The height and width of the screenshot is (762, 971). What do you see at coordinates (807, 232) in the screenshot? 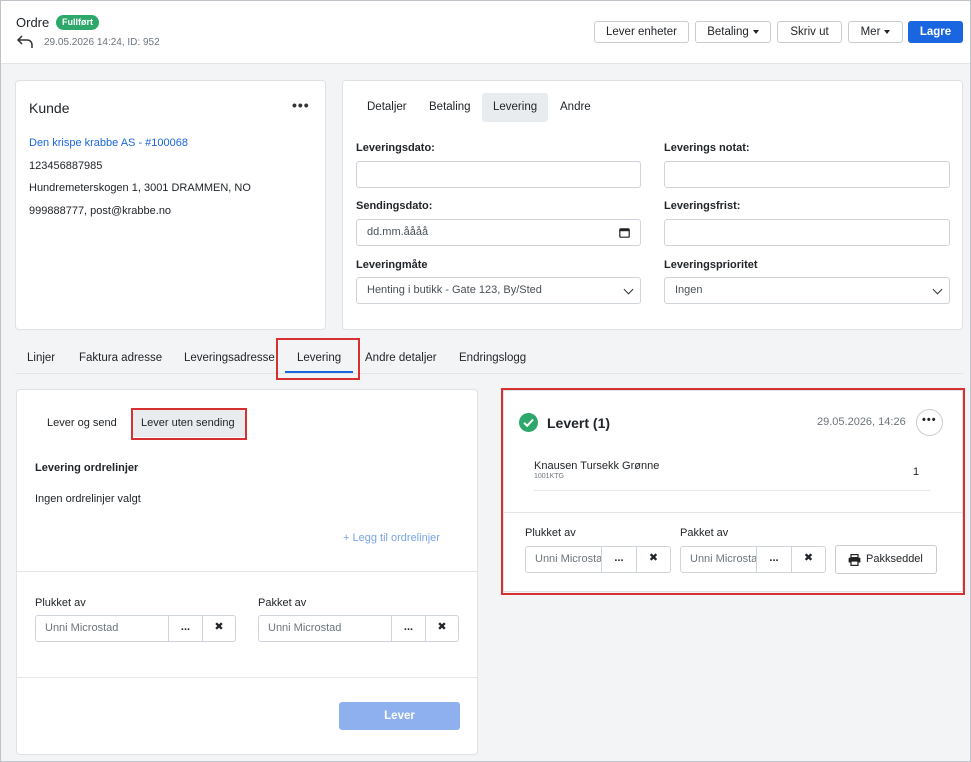
I see `leveringsfrist-input` at bounding box center [807, 232].